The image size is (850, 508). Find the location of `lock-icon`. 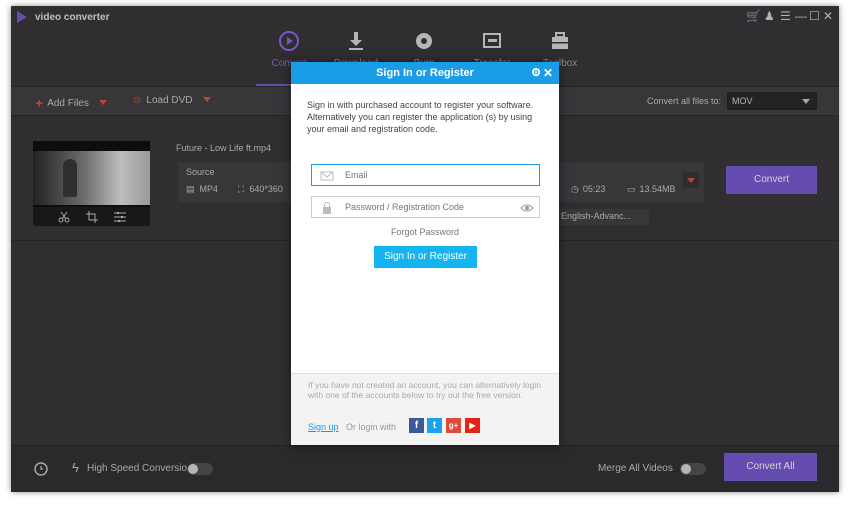

lock-icon is located at coordinates (327, 208).